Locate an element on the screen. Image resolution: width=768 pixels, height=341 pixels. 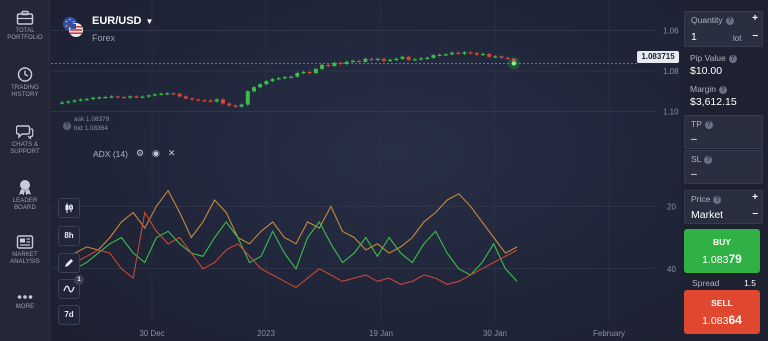
take-profit-field: TP? – is located at coordinates (723, 132).